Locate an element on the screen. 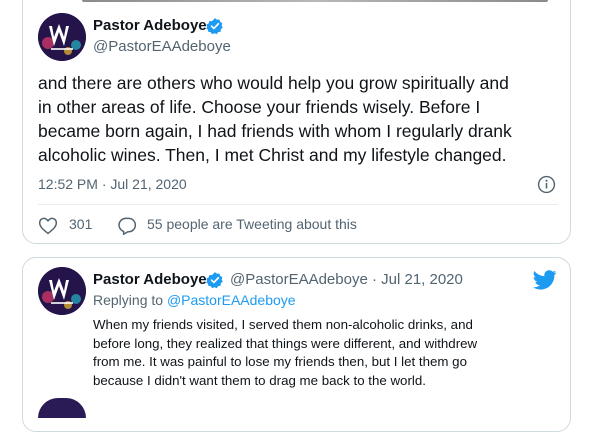 The height and width of the screenshot is (432, 596). heart-icon is located at coordinates (48, 225).